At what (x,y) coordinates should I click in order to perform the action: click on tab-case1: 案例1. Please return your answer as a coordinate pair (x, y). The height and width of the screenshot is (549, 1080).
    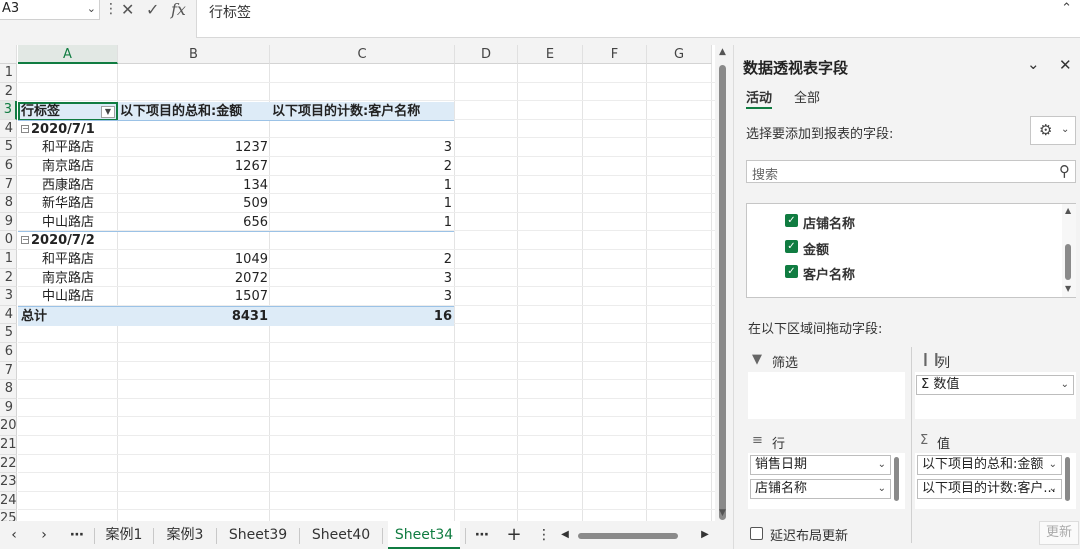
    Looking at the image, I should click on (124, 535).